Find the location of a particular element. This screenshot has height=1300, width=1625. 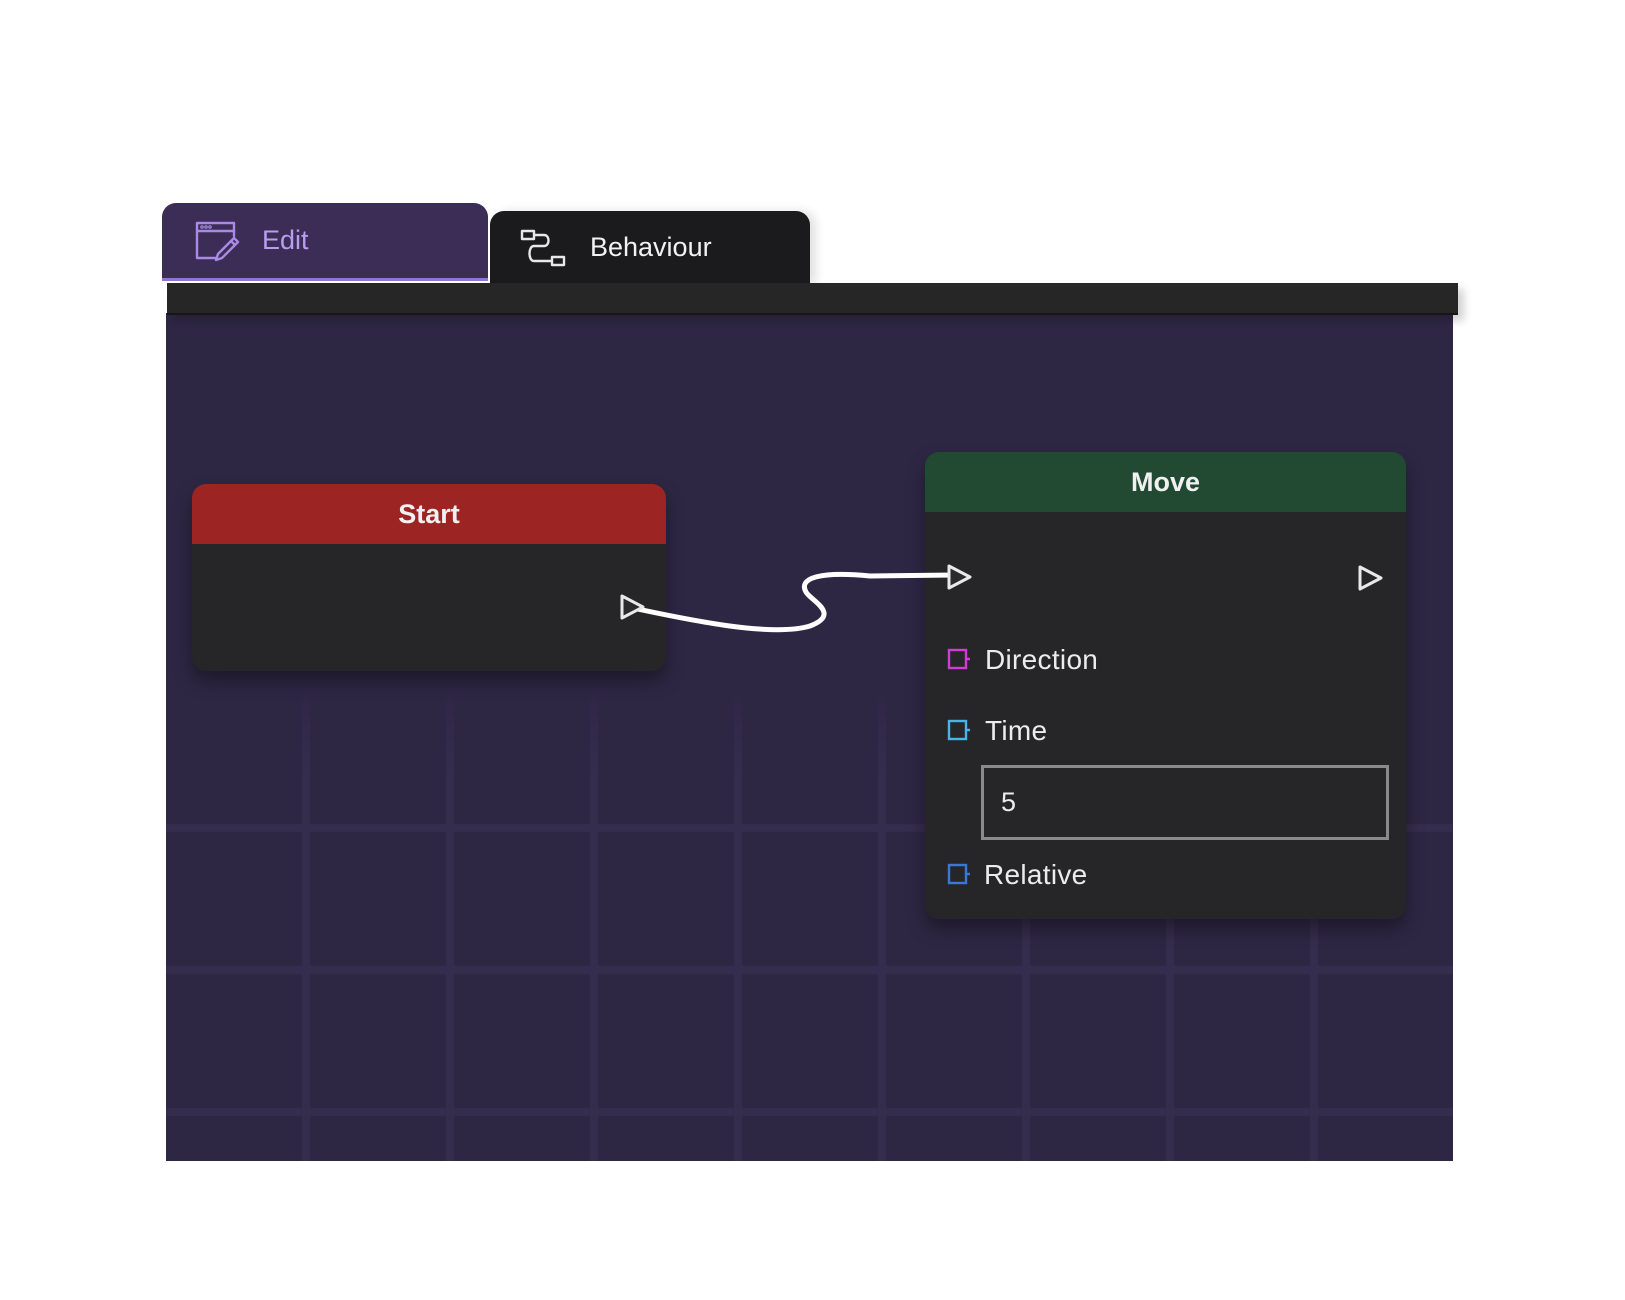

tab-edit-label: Edit is located at coordinates (285, 240).